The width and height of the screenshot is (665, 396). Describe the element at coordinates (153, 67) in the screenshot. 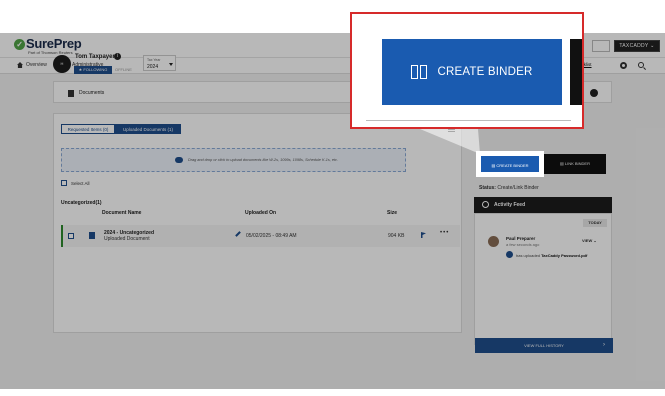

I see `tax-year-value: 2024` at that location.